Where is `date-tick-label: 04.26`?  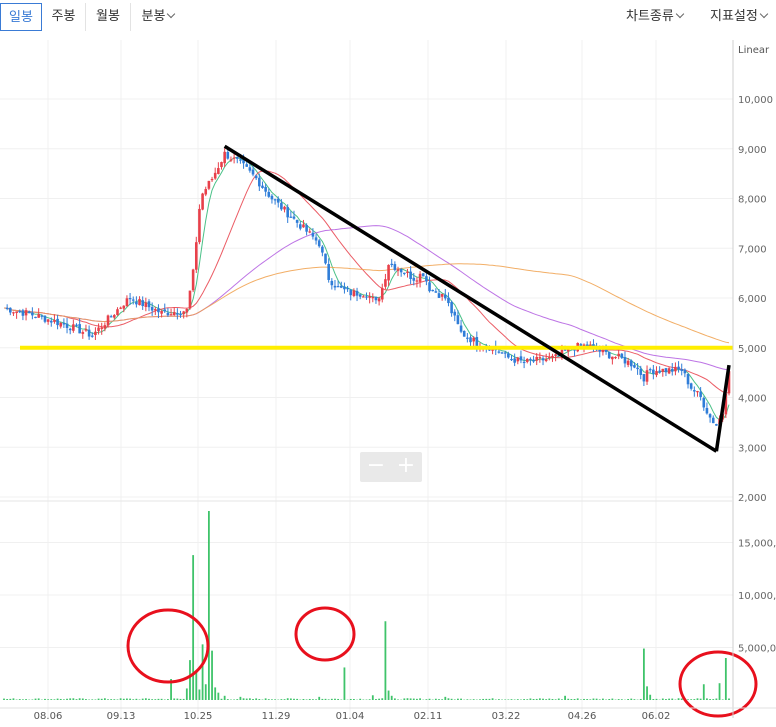 date-tick-label: 04.26 is located at coordinates (582, 716).